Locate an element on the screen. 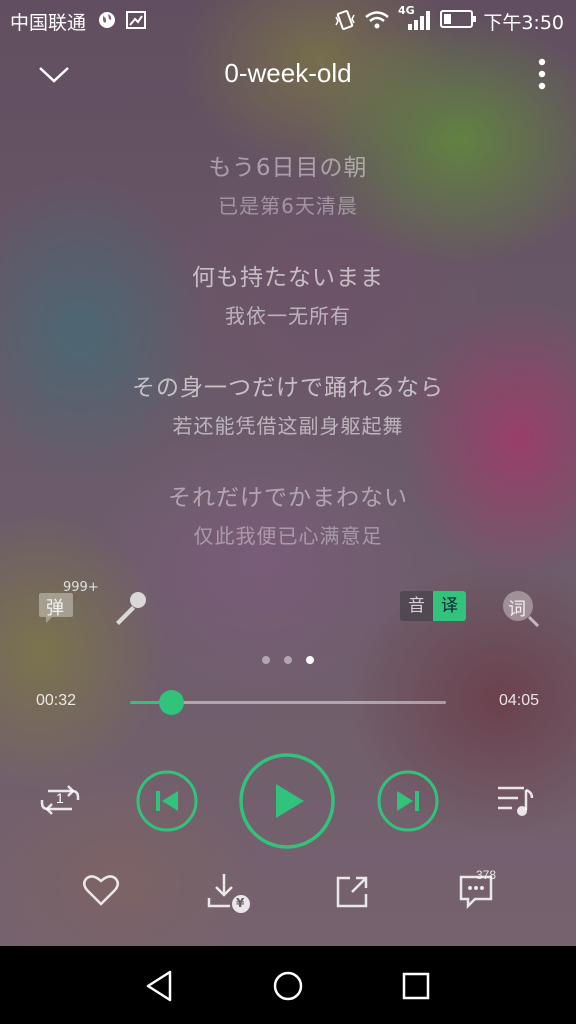 The height and width of the screenshot is (1024, 576). download-price-badge: ¥ is located at coordinates (240, 903).